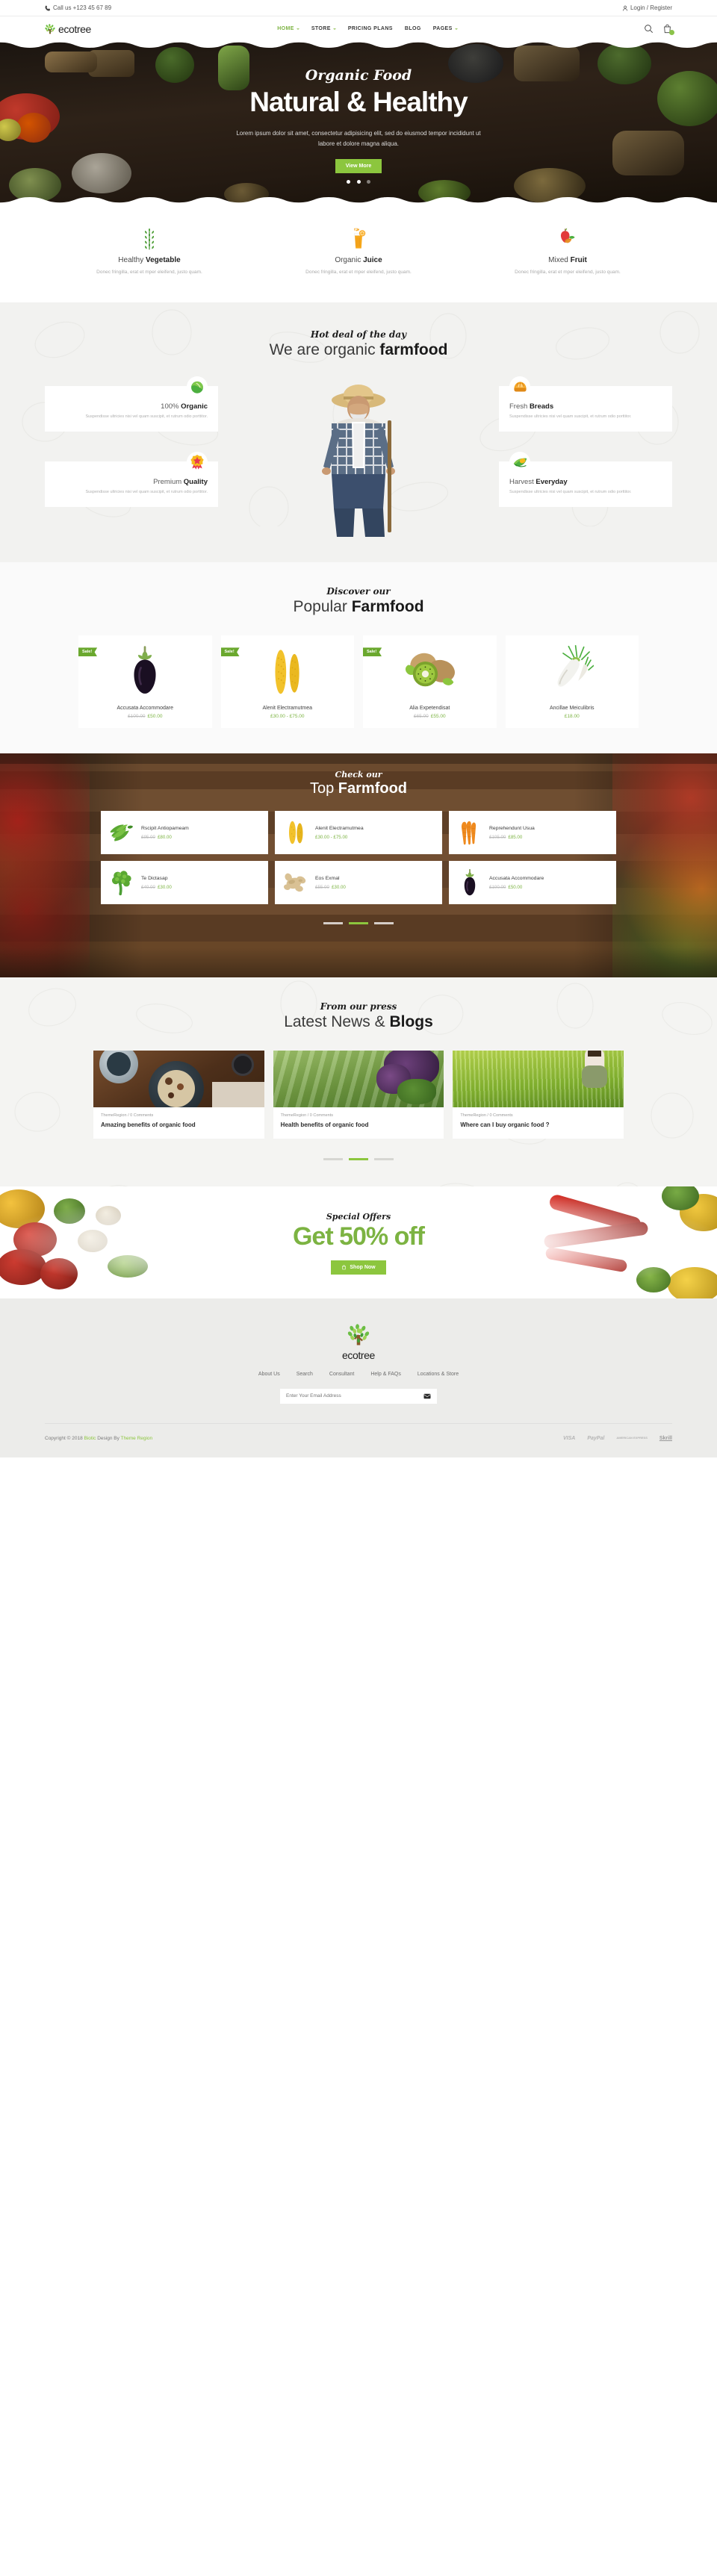 The height and width of the screenshot is (2576, 717). I want to click on feature-title: Mixed Fruit, so click(567, 260).